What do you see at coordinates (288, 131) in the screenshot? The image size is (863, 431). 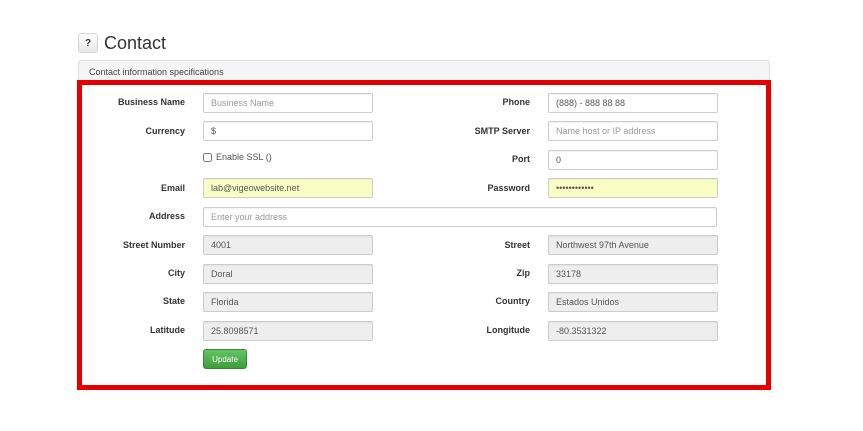 I see `currency-input` at bounding box center [288, 131].